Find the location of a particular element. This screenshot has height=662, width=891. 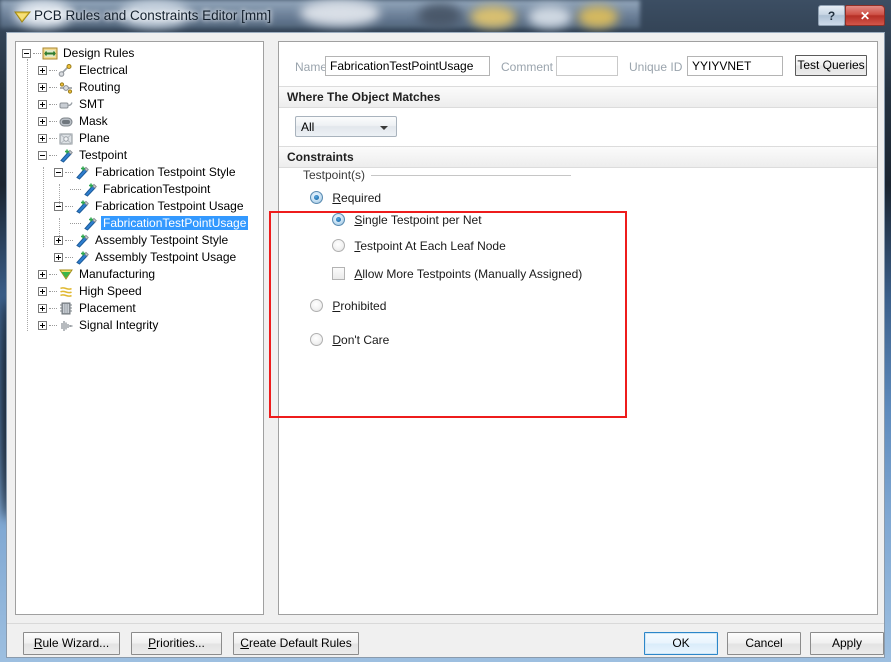

name-input is located at coordinates (407, 66).